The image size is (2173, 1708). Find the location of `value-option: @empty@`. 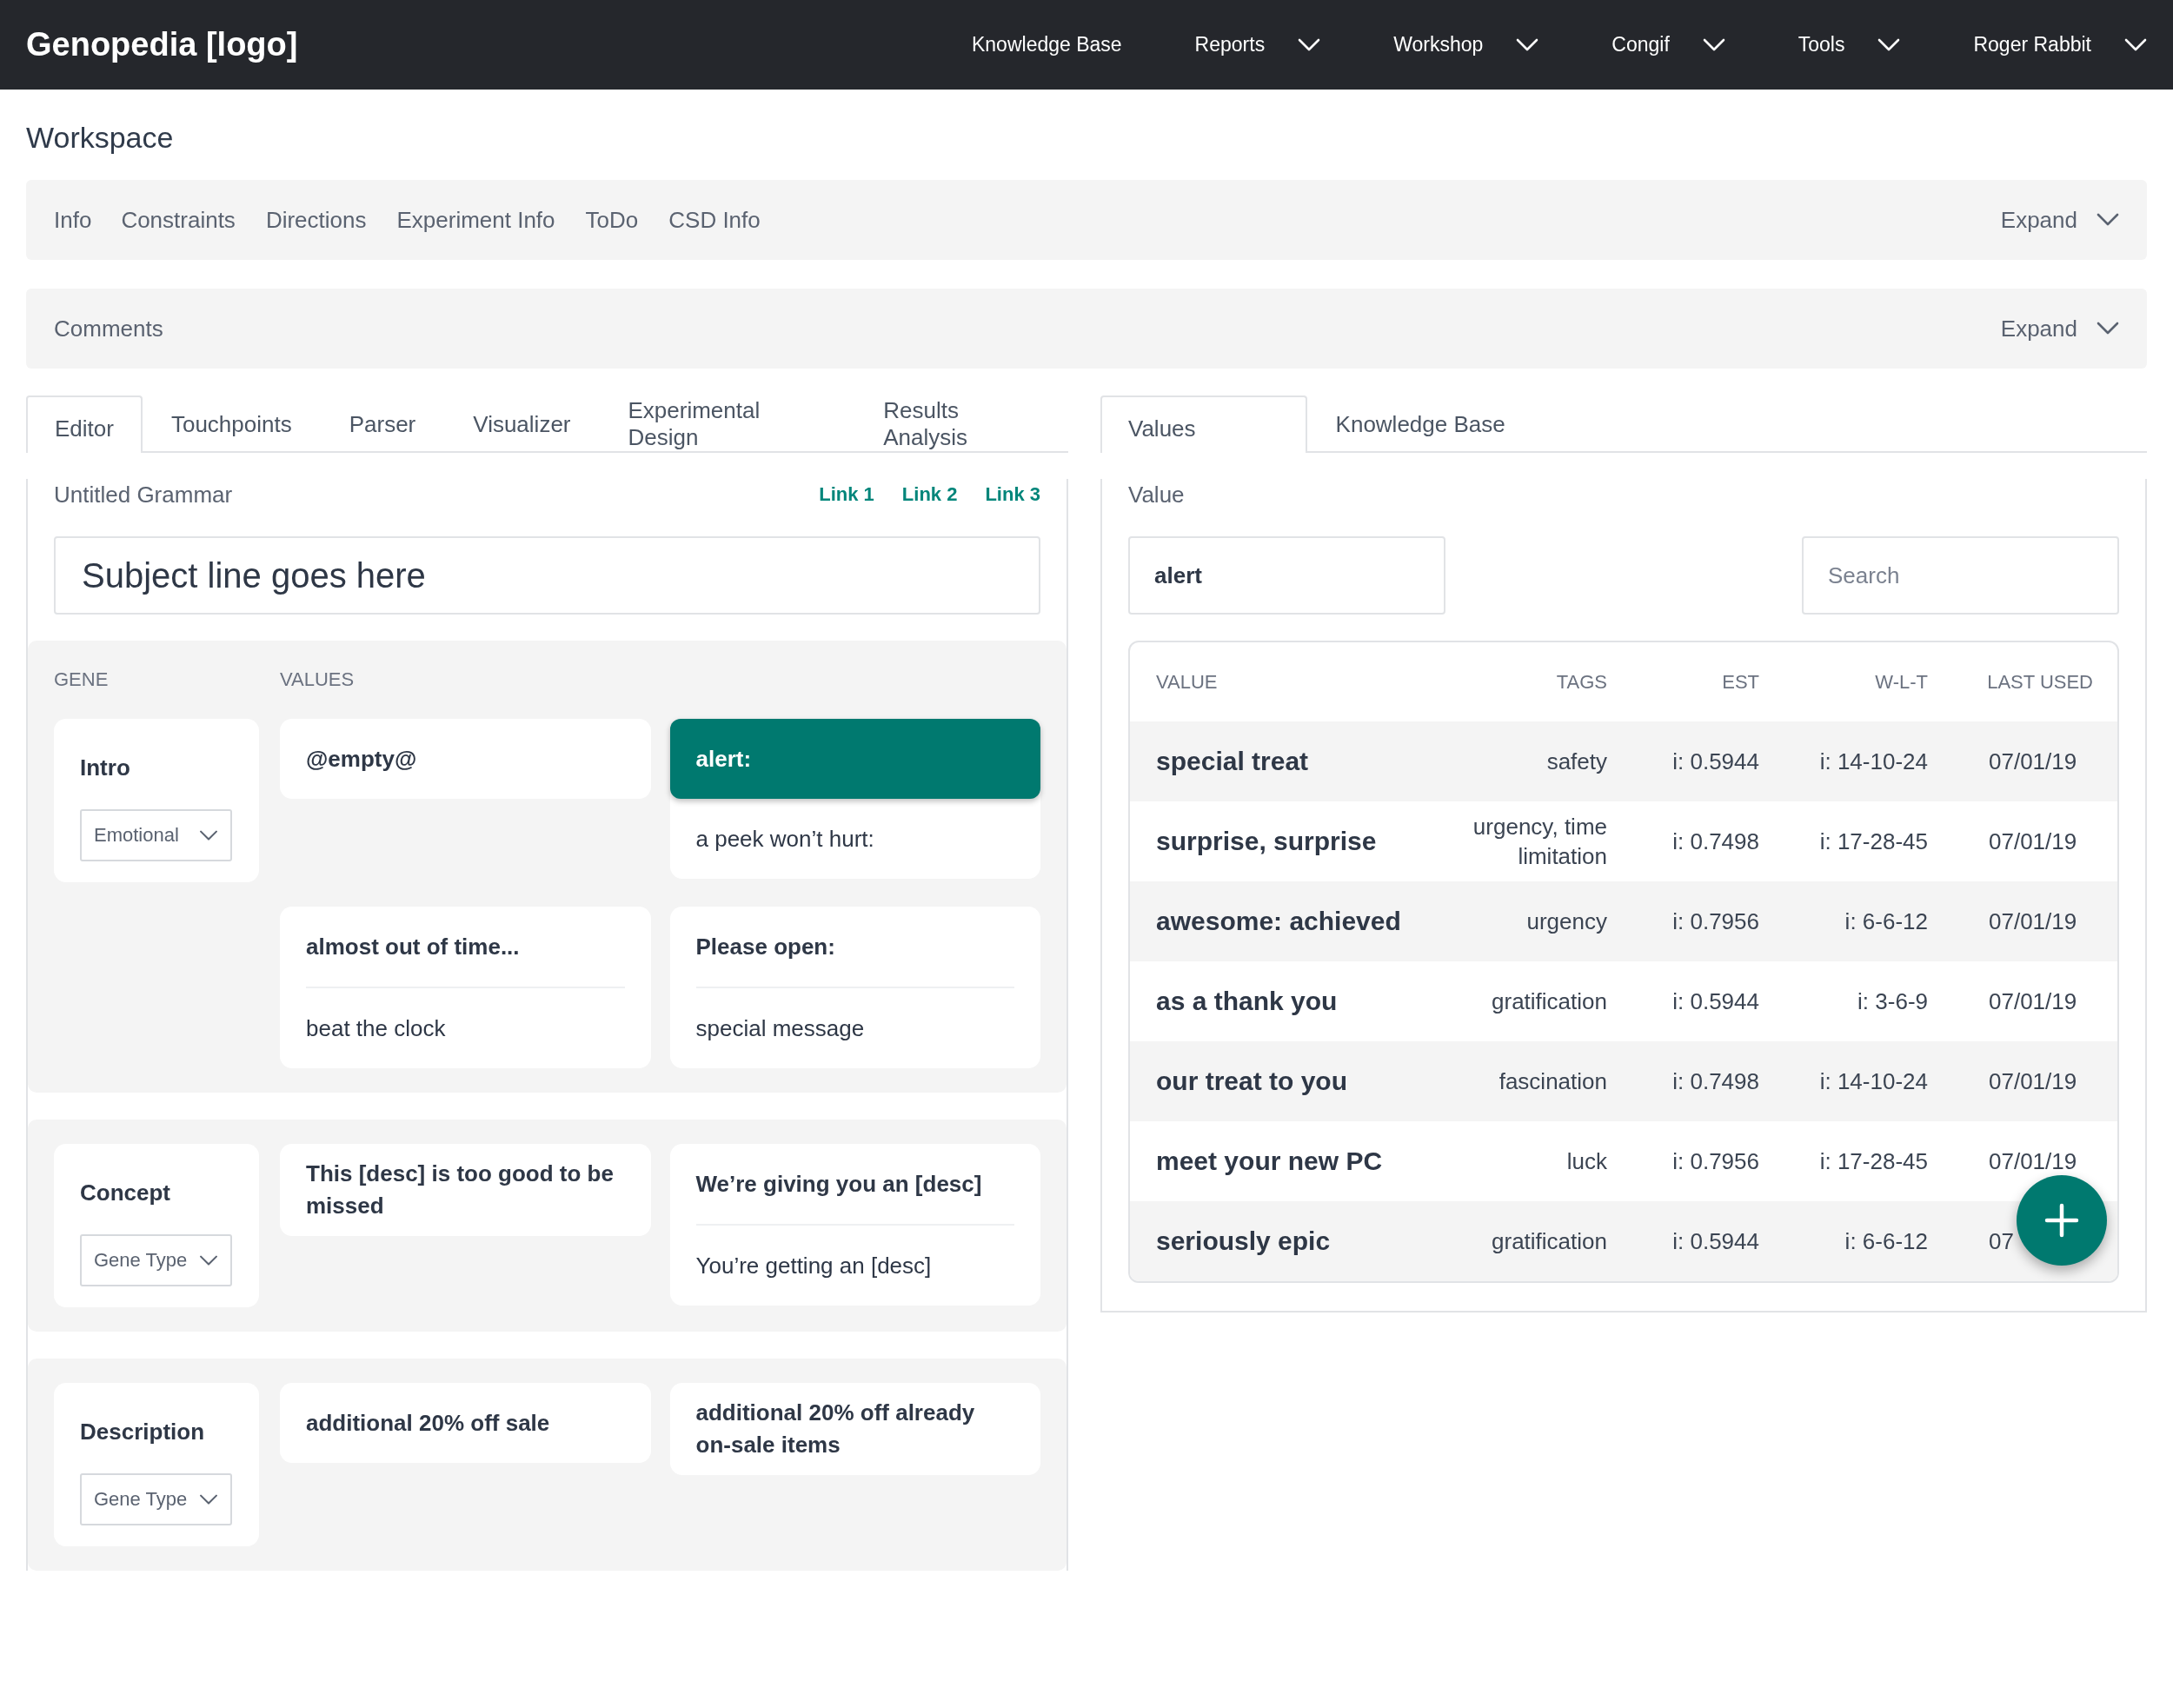

value-option: @empty@ is located at coordinates (465, 759).